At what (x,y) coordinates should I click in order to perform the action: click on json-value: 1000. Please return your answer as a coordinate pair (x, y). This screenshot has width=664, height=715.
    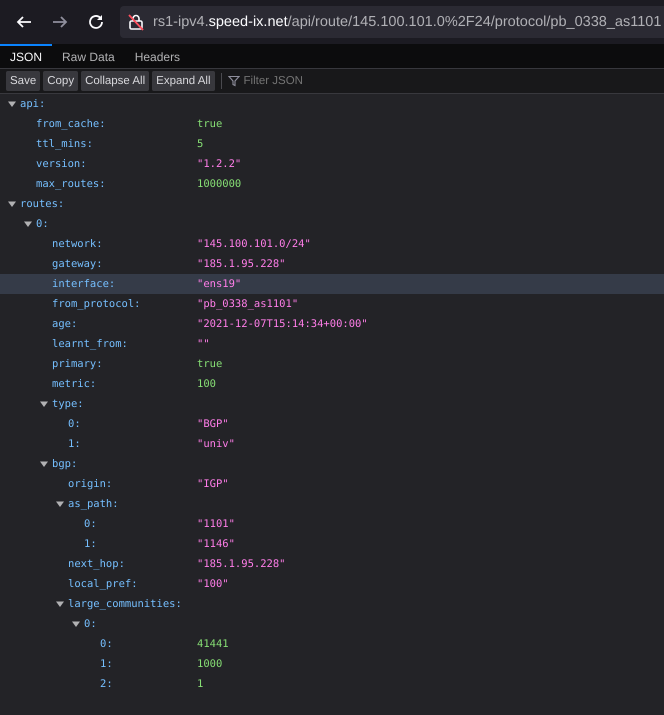
    Looking at the image, I should click on (209, 664).